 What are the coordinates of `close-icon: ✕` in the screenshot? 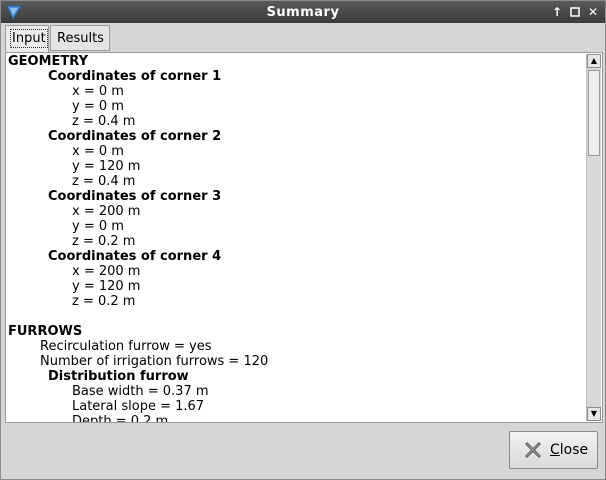 It's located at (593, 12).